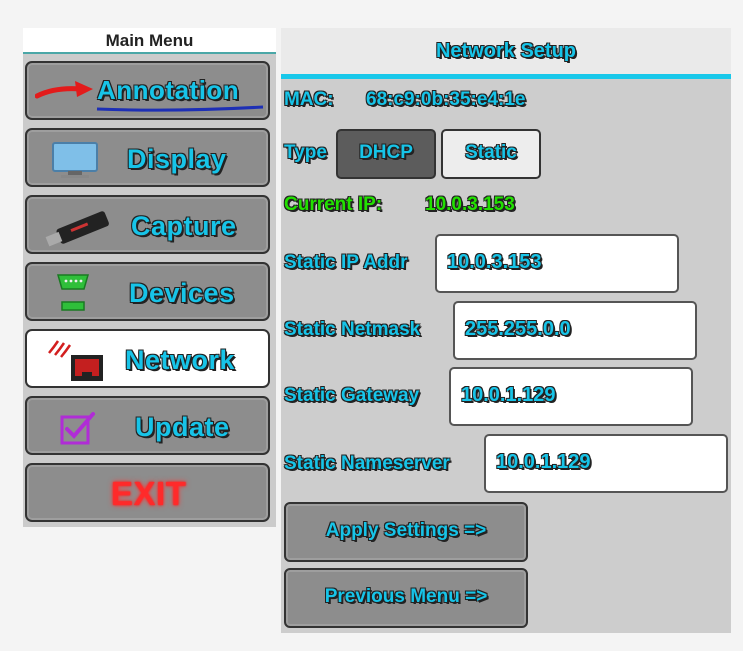 This screenshot has width=743, height=651. Describe the element at coordinates (64, 90) in the screenshot. I see `red-arrow-icon` at that location.